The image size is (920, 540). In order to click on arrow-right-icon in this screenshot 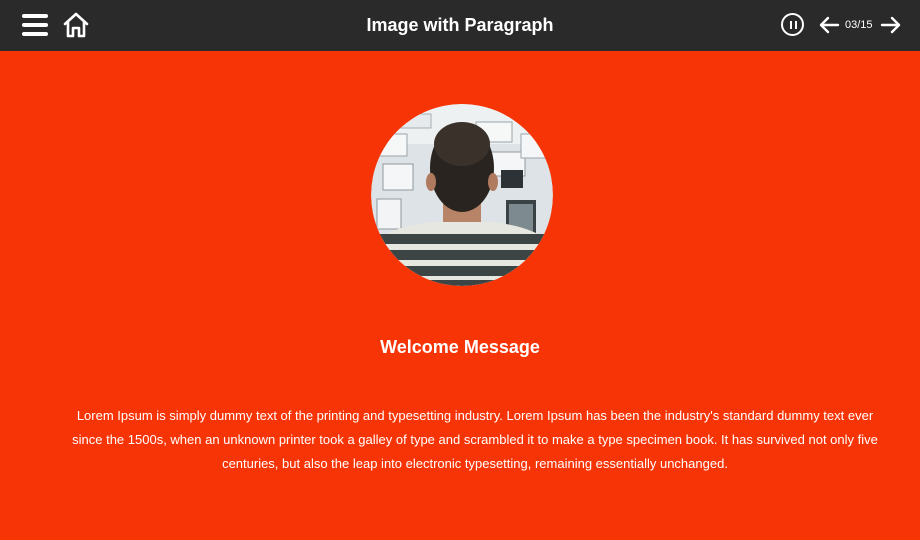, I will do `click(891, 25)`.